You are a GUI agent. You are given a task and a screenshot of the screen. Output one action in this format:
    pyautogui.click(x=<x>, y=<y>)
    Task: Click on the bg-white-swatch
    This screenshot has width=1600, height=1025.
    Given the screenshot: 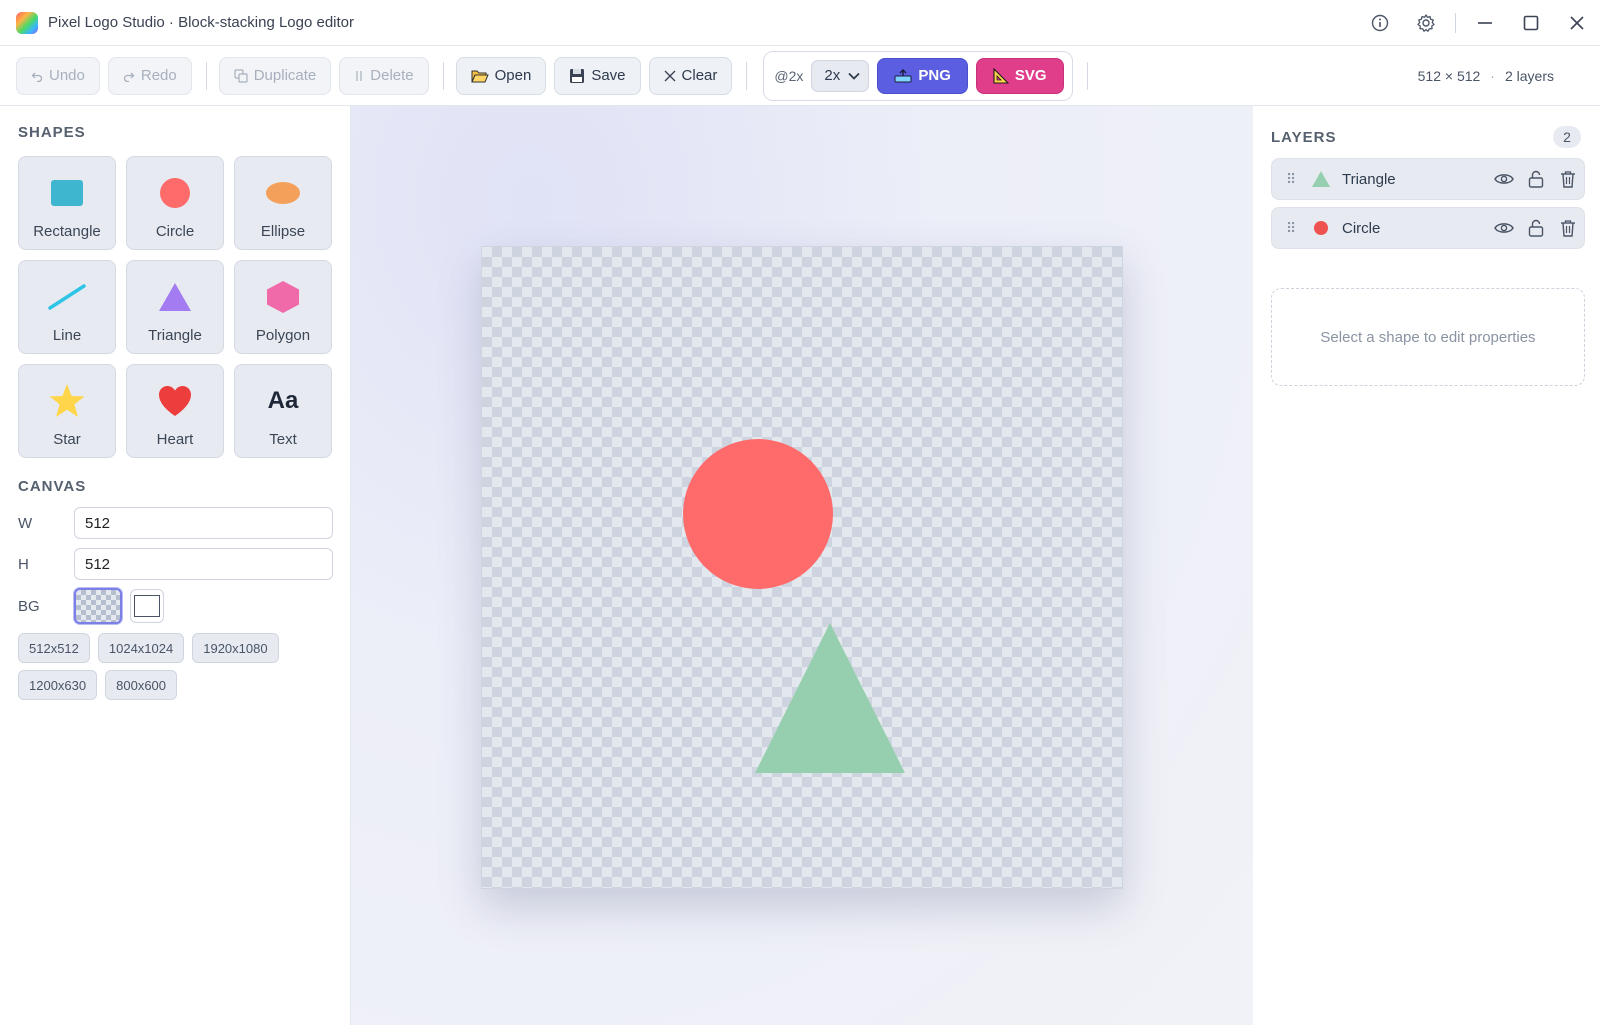 What is the action you would take?
    pyautogui.click(x=147, y=606)
    